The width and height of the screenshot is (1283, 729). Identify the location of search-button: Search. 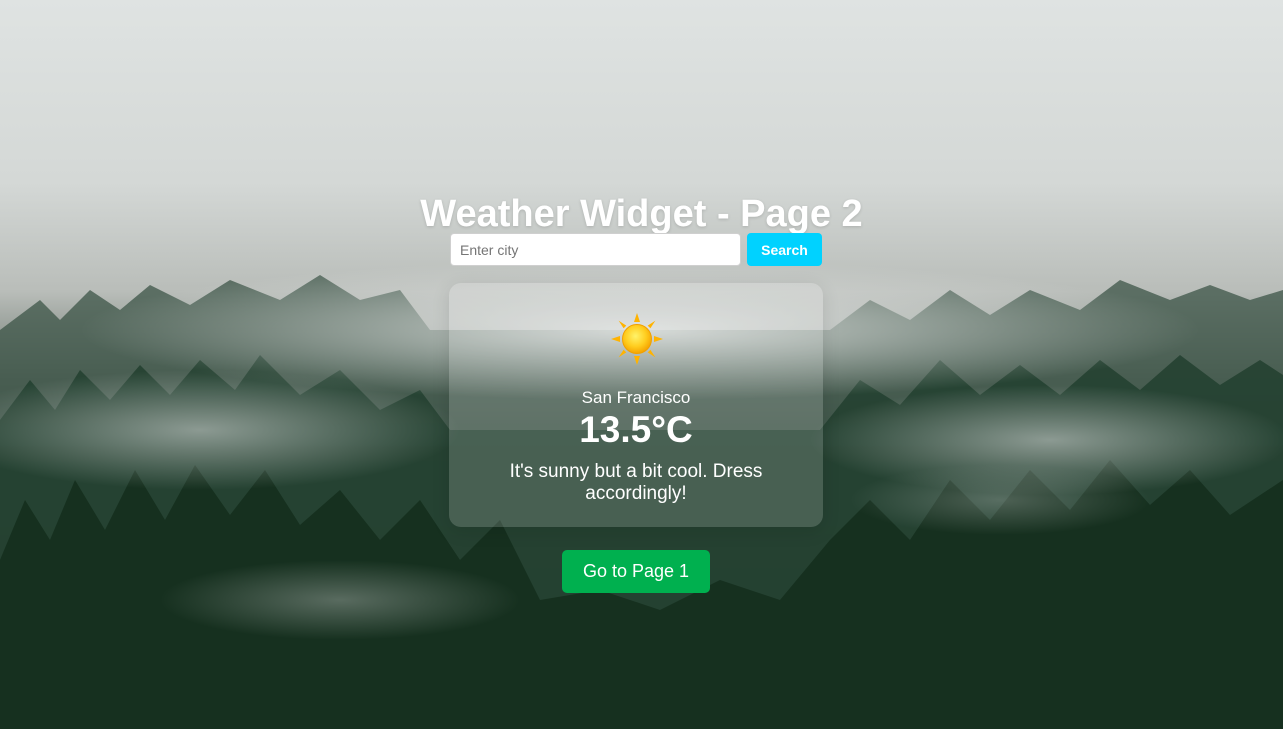
(784, 249).